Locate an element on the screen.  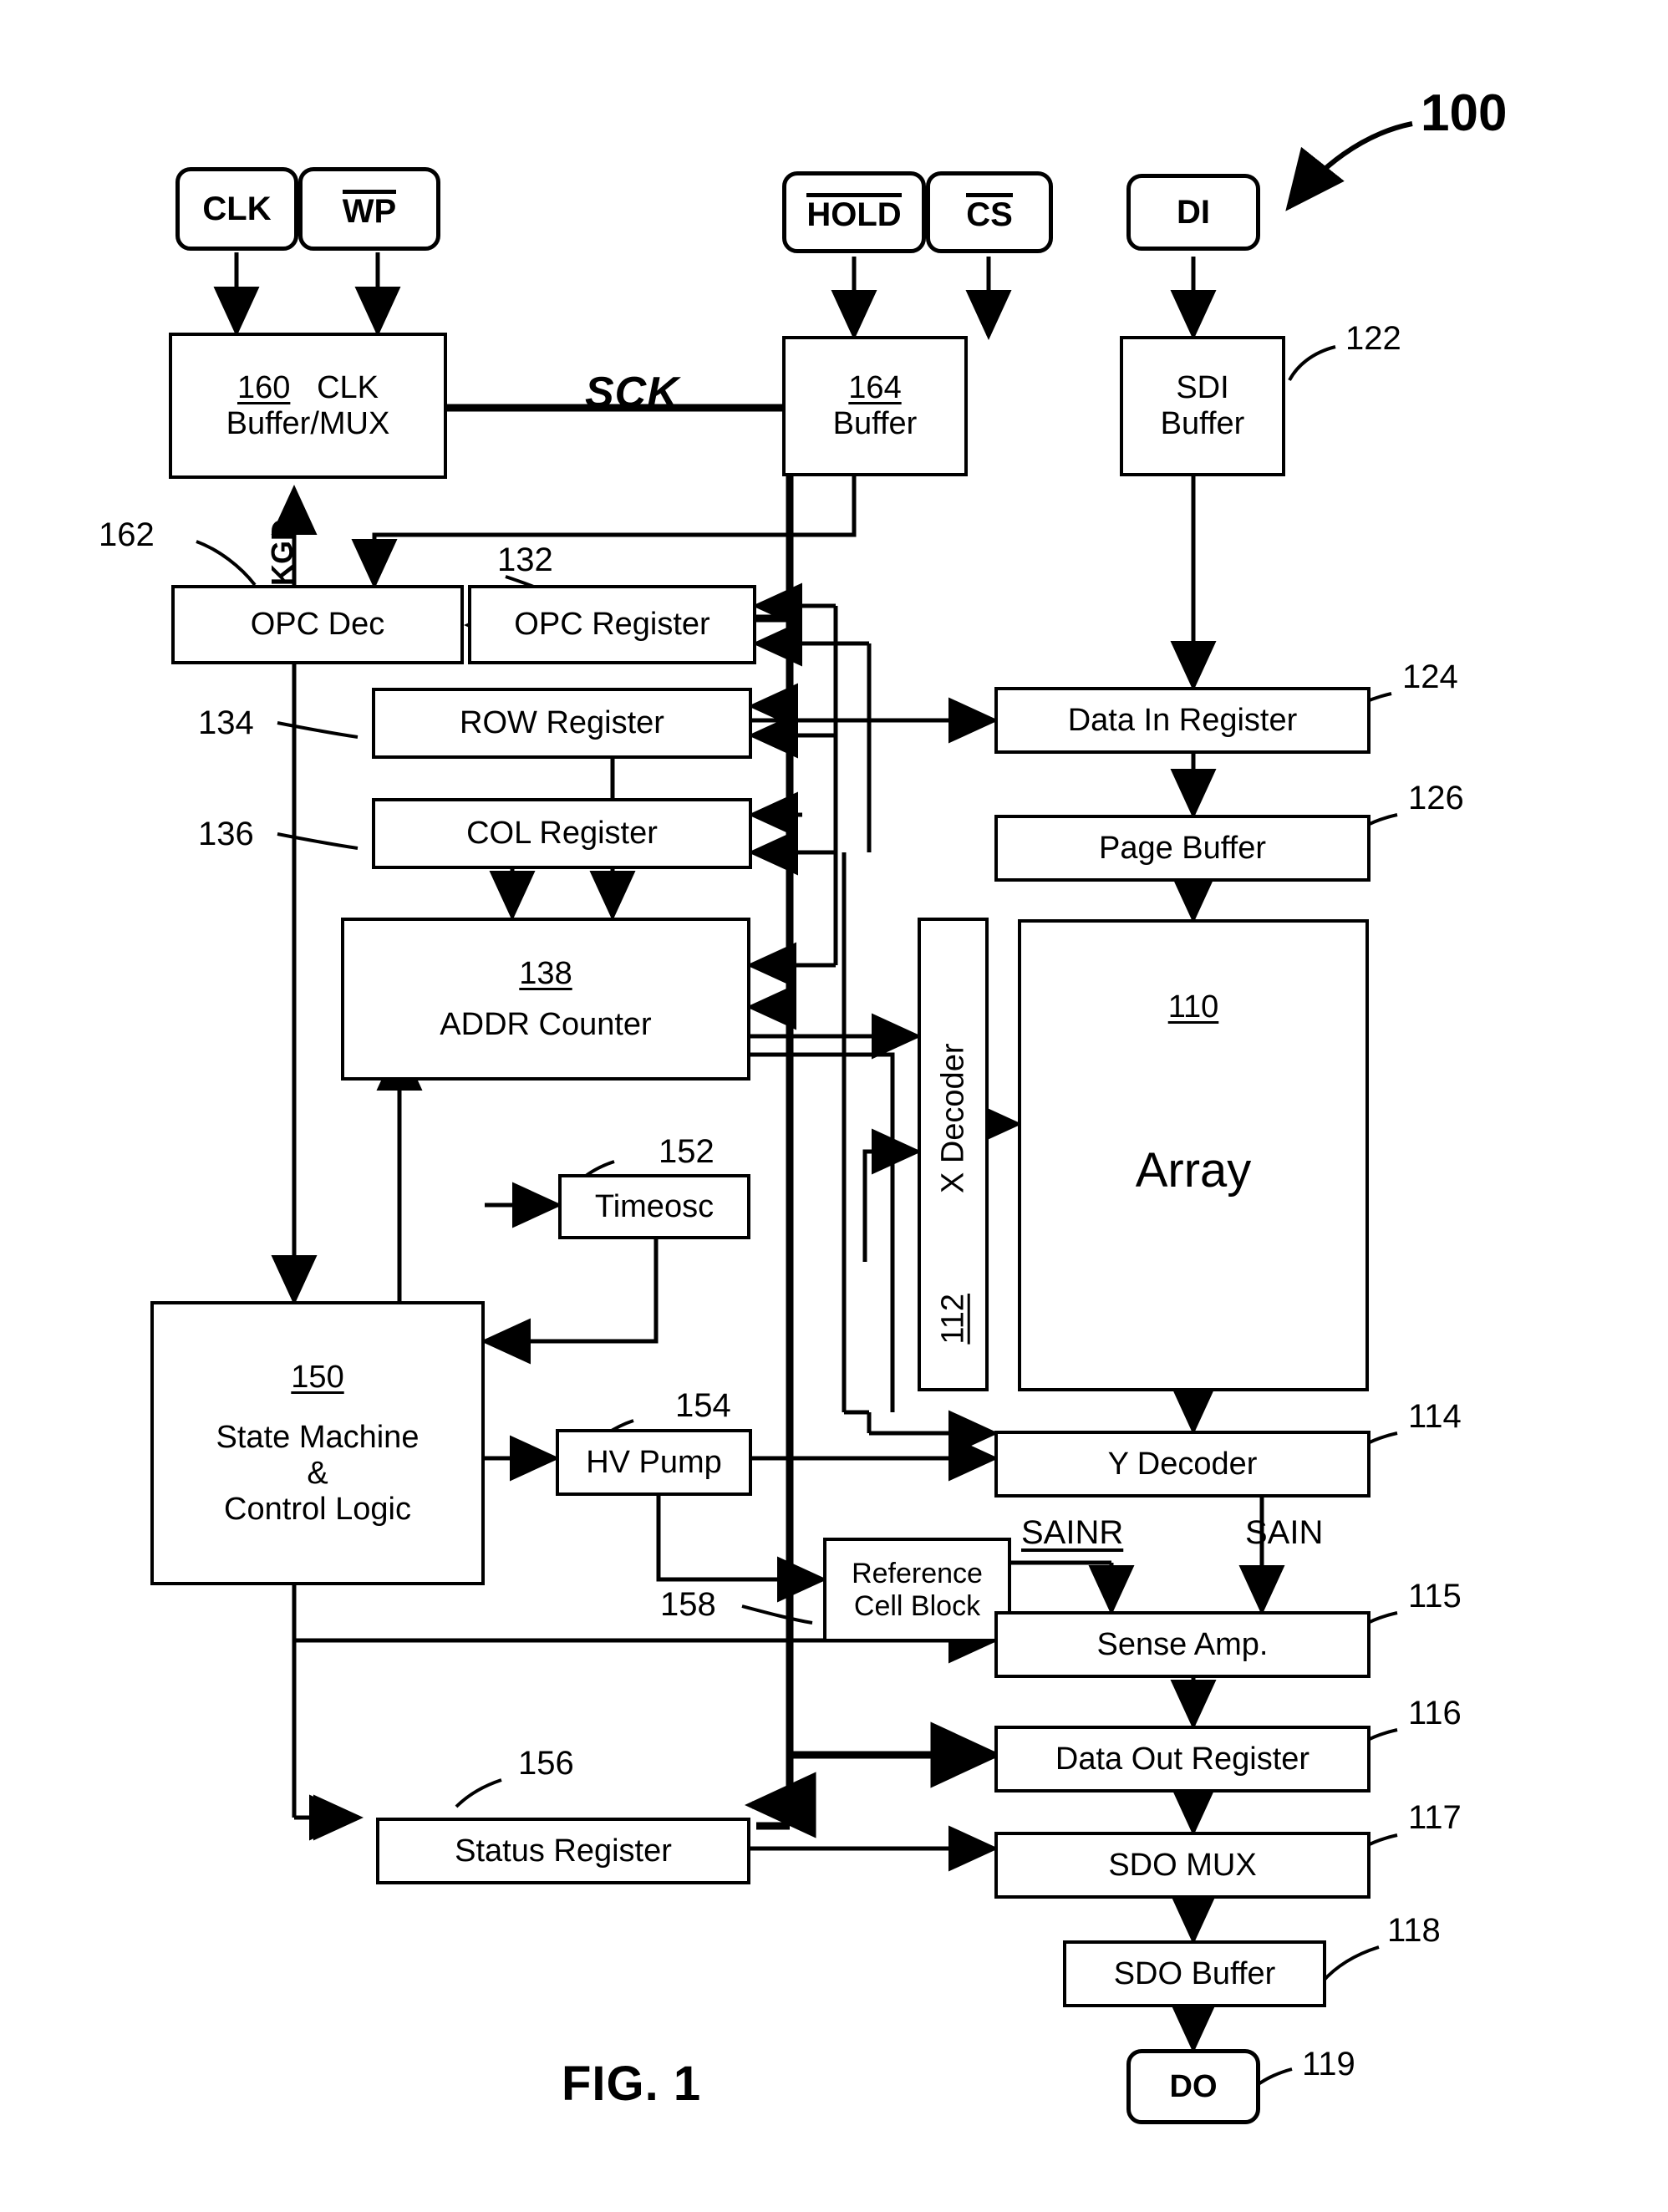
block-sdo-mux: SDO MUX is located at coordinates (1182, 1865).